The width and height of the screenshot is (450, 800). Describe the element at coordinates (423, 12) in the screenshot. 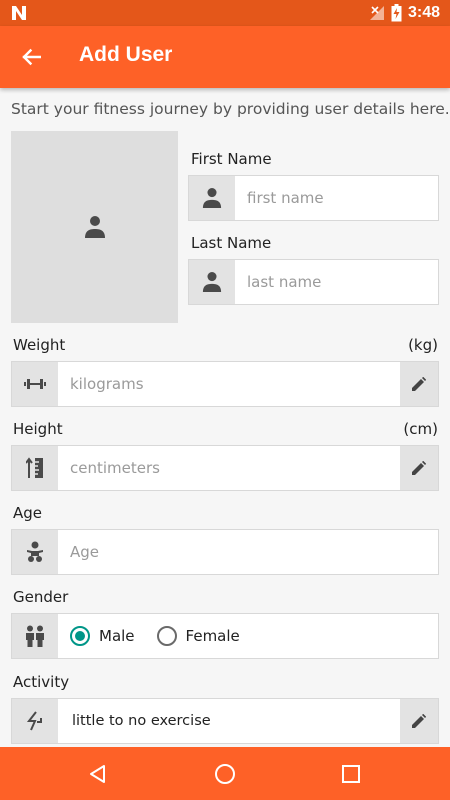

I see `status-time: 3:48` at that location.